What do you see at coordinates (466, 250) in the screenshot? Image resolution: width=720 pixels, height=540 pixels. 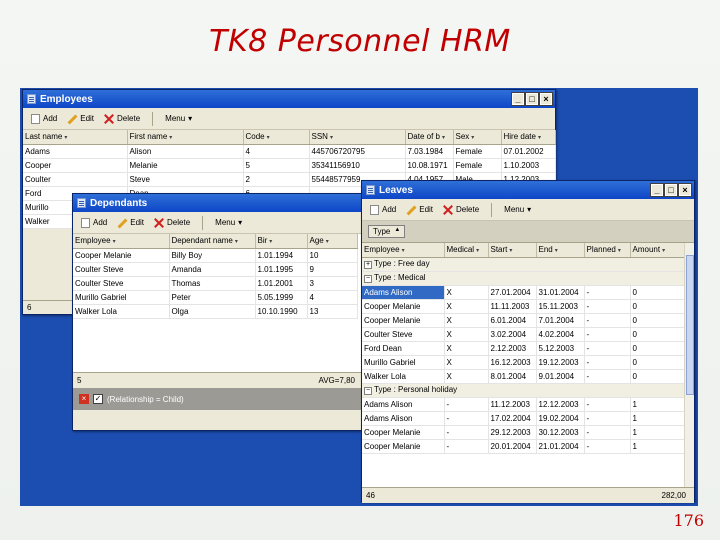 I see `column-header: Medical ▾` at bounding box center [466, 250].